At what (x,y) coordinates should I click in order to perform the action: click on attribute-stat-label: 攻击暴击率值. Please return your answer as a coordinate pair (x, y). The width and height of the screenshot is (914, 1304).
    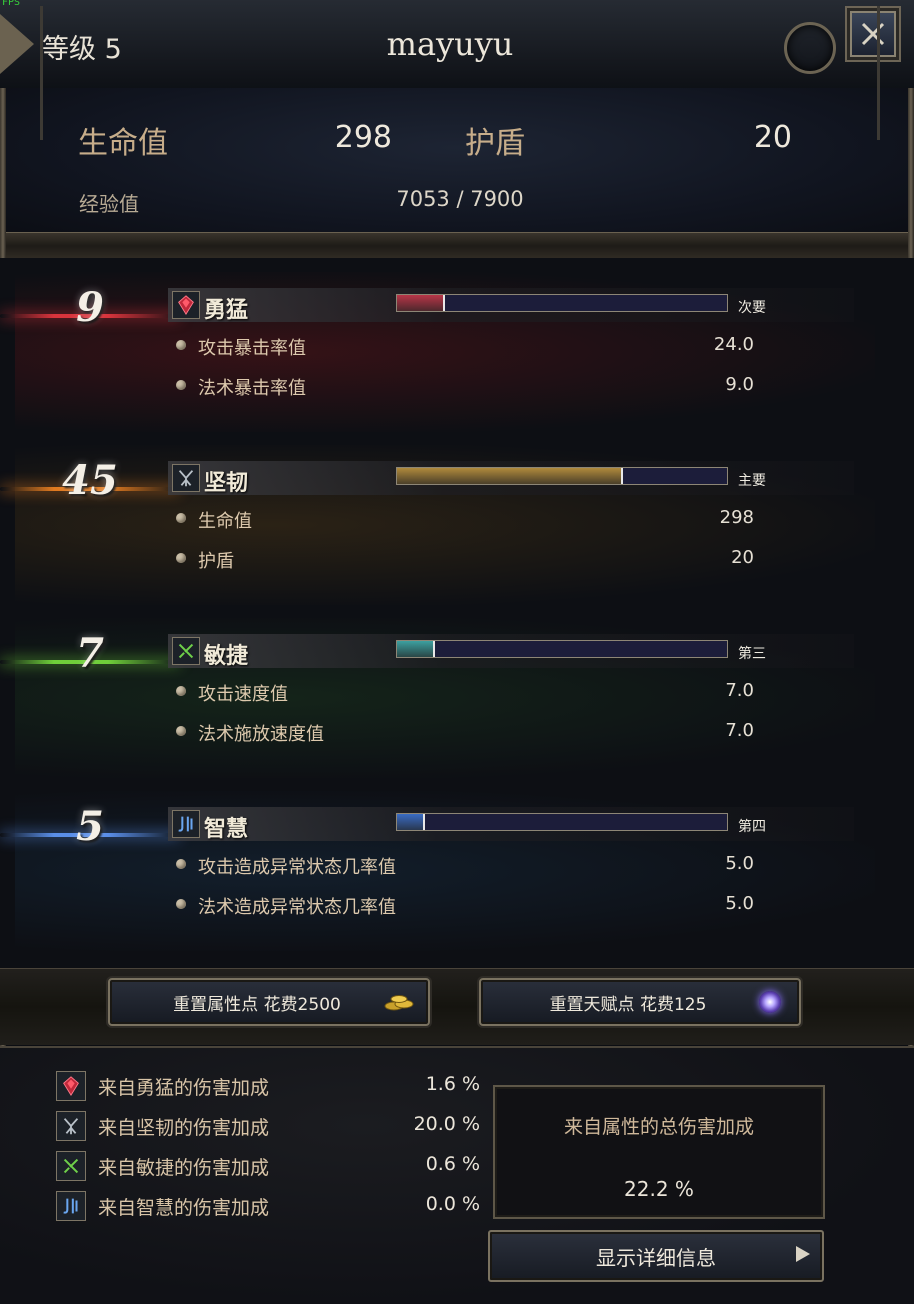
    Looking at the image, I should click on (252, 348).